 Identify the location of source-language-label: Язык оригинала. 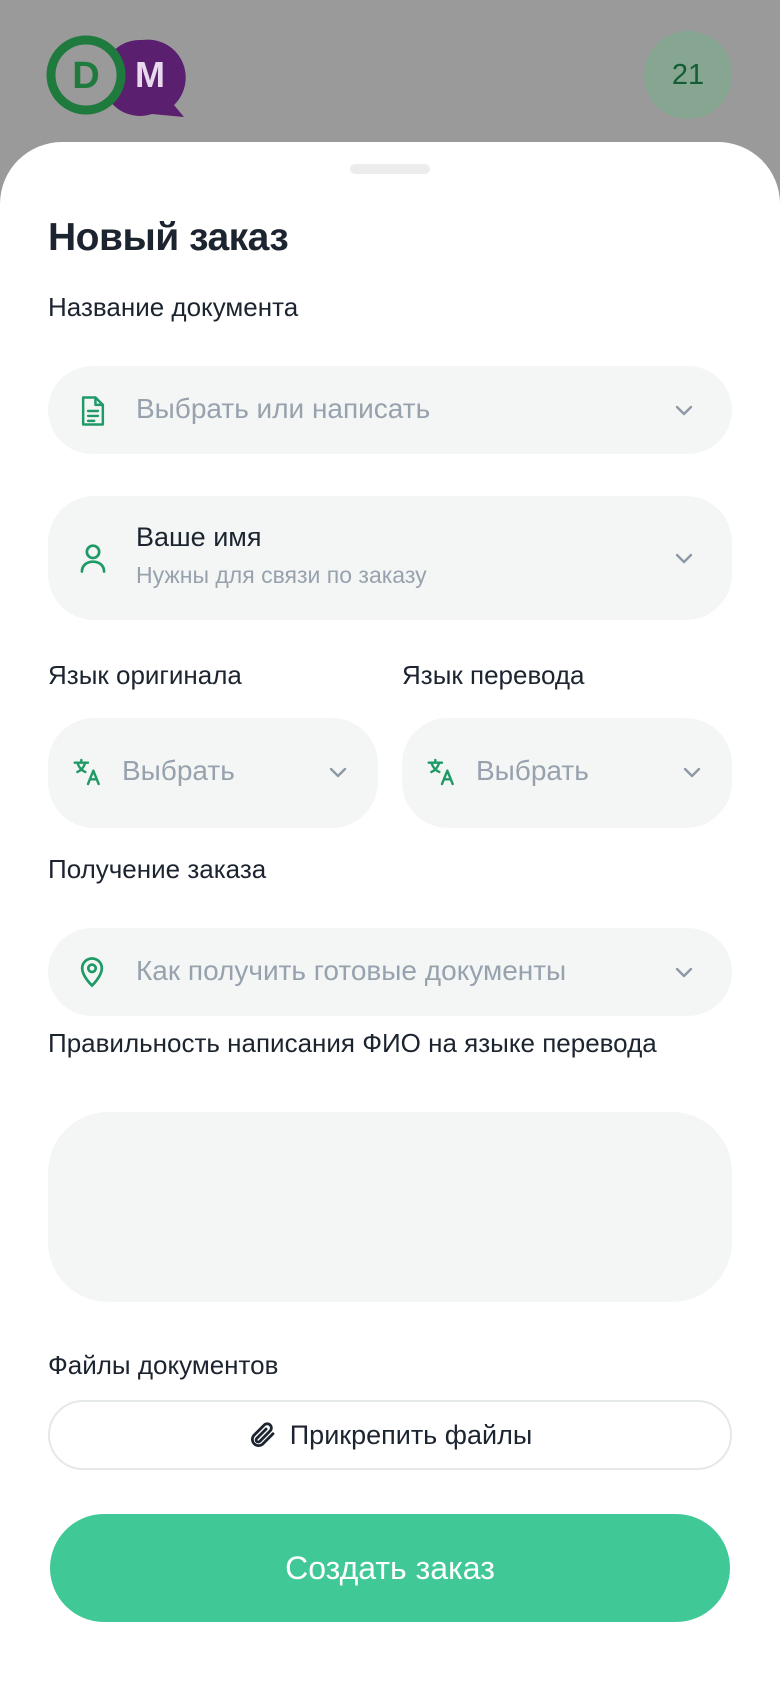
(145, 675).